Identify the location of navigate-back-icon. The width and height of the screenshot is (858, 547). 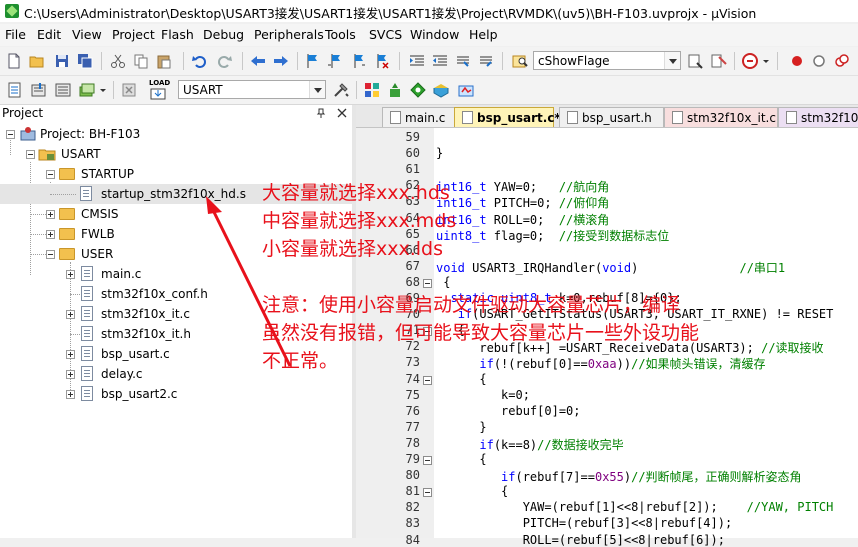
(258, 61).